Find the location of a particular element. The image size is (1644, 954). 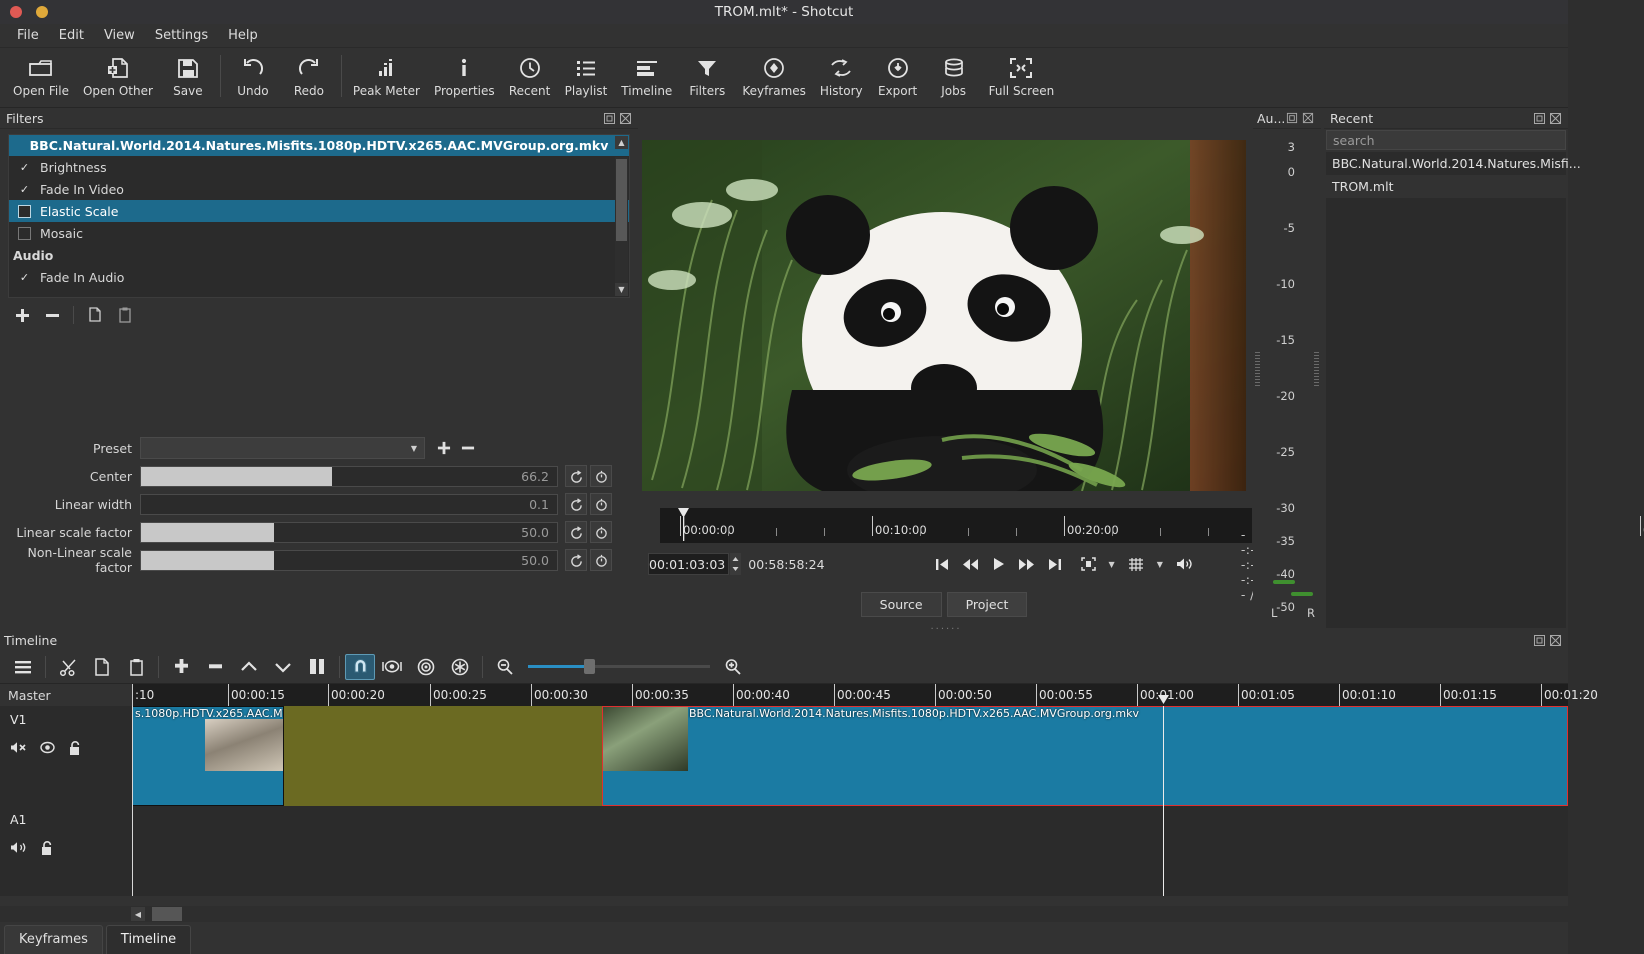

mute-icon is located at coordinates (18, 748).